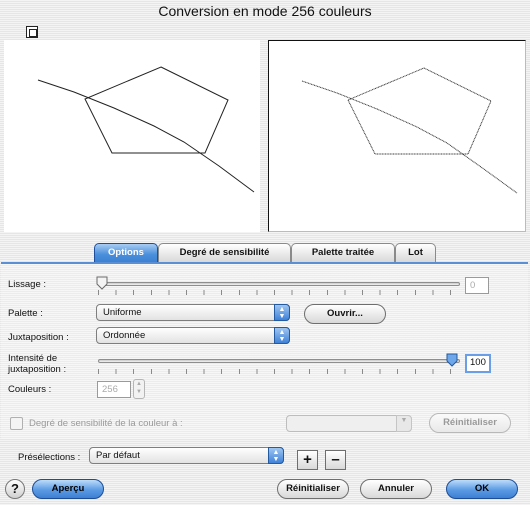  Describe the element at coordinates (30, 389) in the screenshot. I see `colors-label: Couleurs :` at that location.